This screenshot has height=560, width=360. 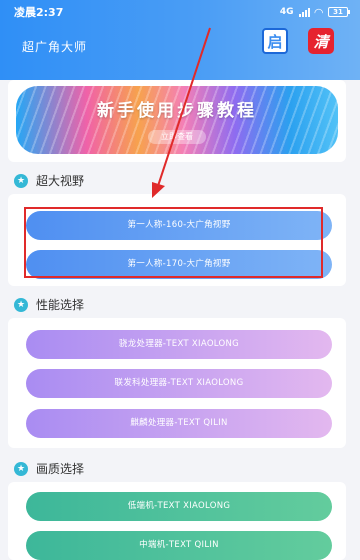 What do you see at coordinates (177, 111) in the screenshot?
I see `banner-title: 新手使用步骤教程` at bounding box center [177, 111].